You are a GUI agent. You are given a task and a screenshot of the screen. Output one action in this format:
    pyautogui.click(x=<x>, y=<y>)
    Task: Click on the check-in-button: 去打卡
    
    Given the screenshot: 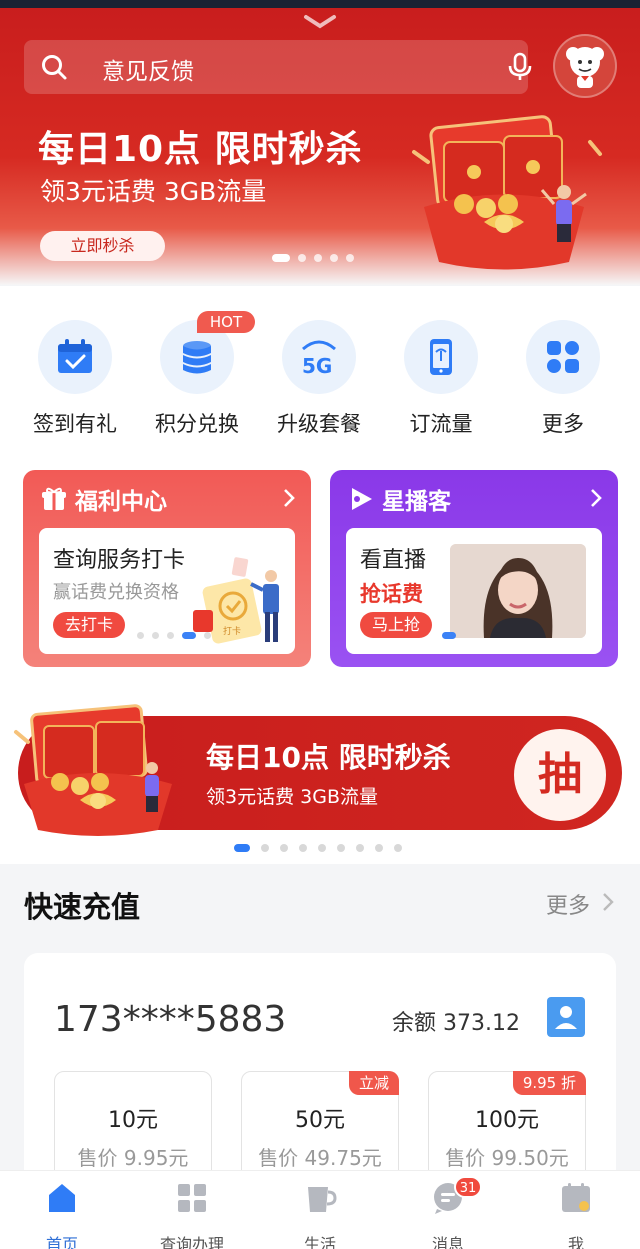 What is the action you would take?
    pyautogui.click(x=89, y=625)
    